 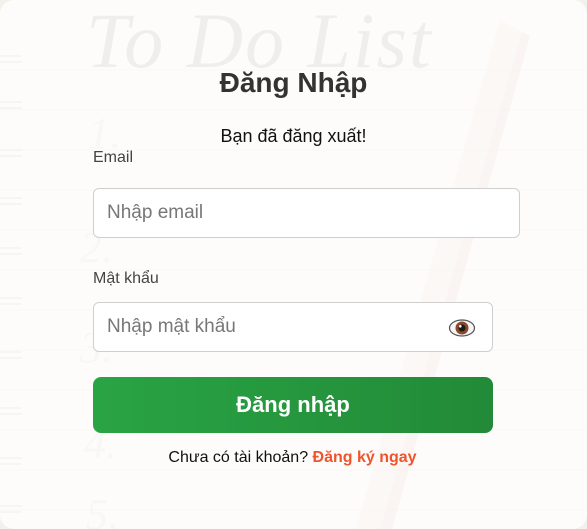 What do you see at coordinates (238, 457) in the screenshot?
I see `no-account-text: Chưa có tài khoản?` at bounding box center [238, 457].